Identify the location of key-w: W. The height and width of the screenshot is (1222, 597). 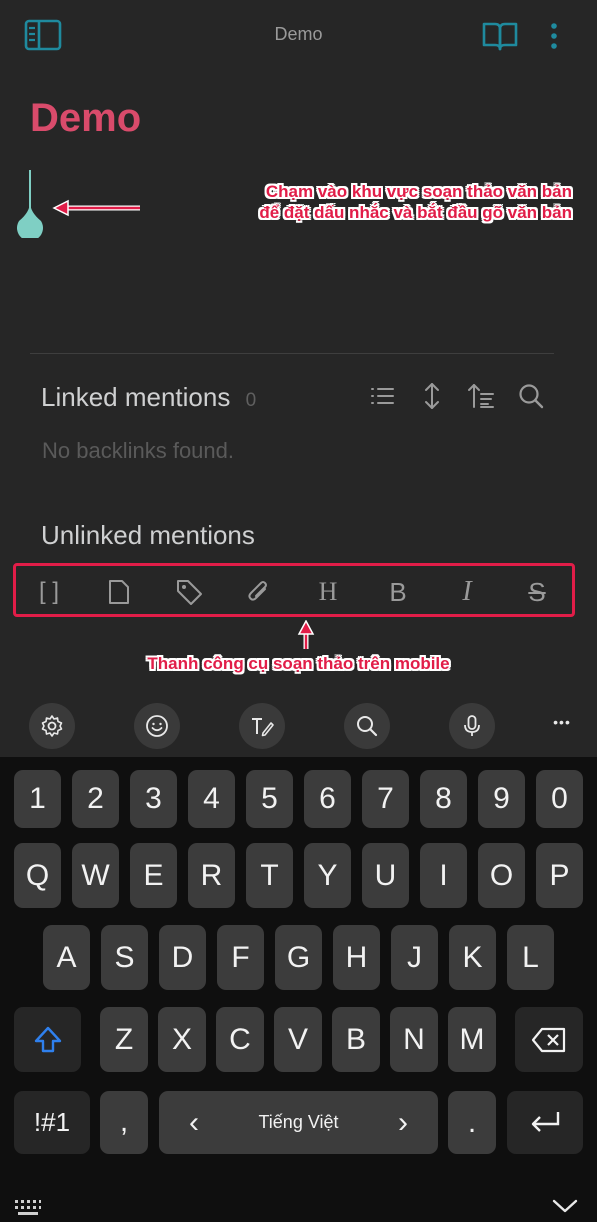
(95, 875).